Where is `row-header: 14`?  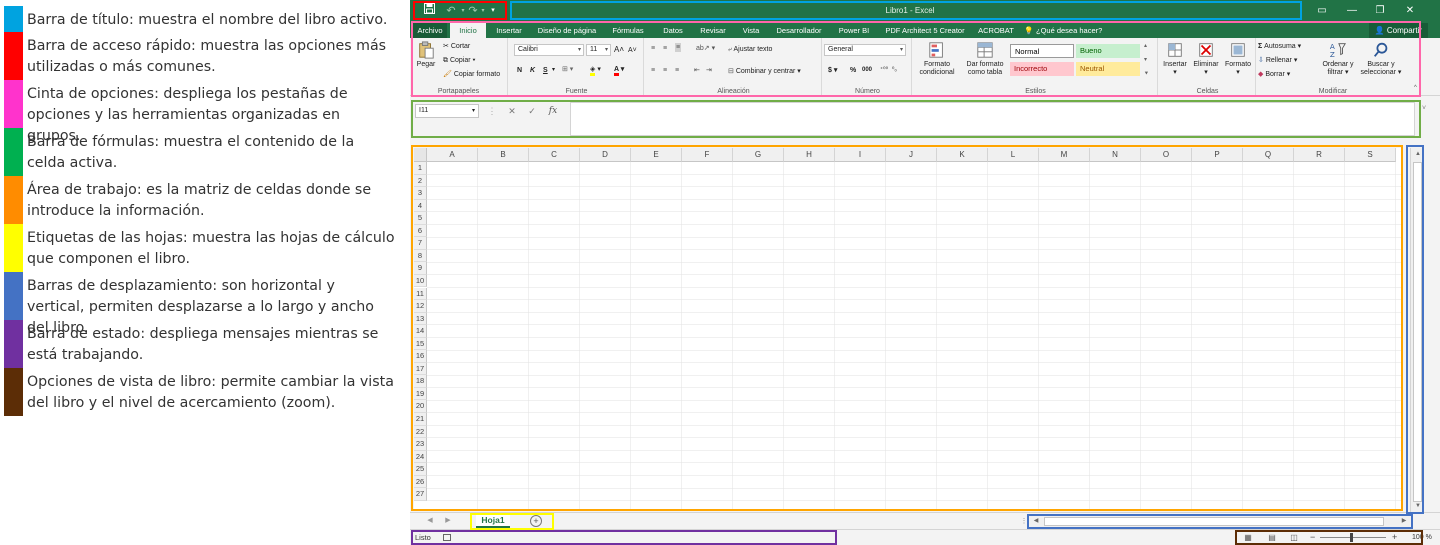
row-header: 14 is located at coordinates (420, 331).